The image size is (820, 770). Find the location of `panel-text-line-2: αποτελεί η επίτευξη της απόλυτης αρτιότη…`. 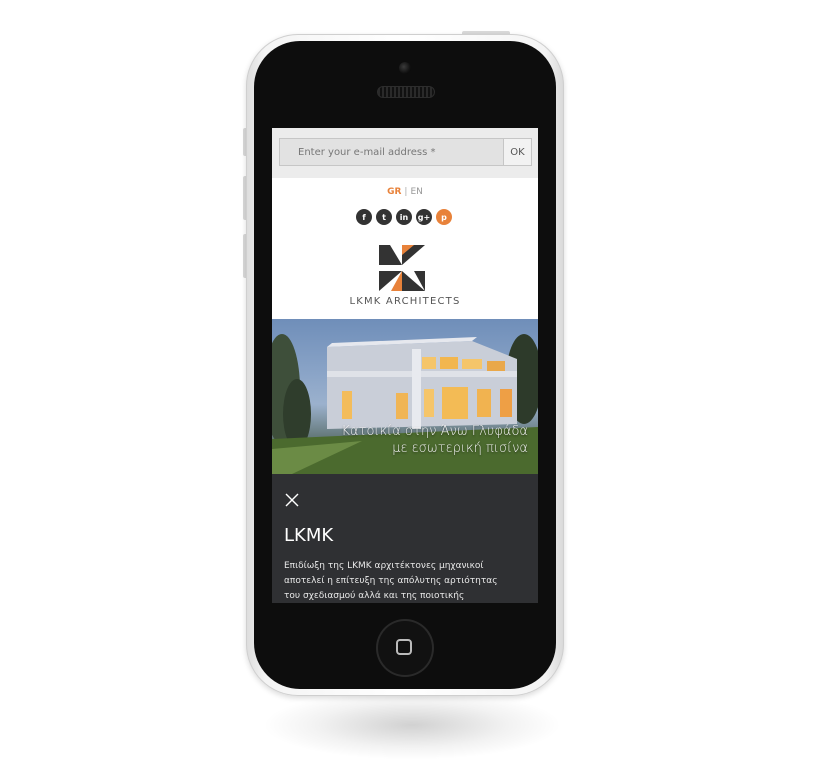

panel-text-line-2: αποτελεί η επίτευξη της απόλυτης αρτιότη… is located at coordinates (391, 581).